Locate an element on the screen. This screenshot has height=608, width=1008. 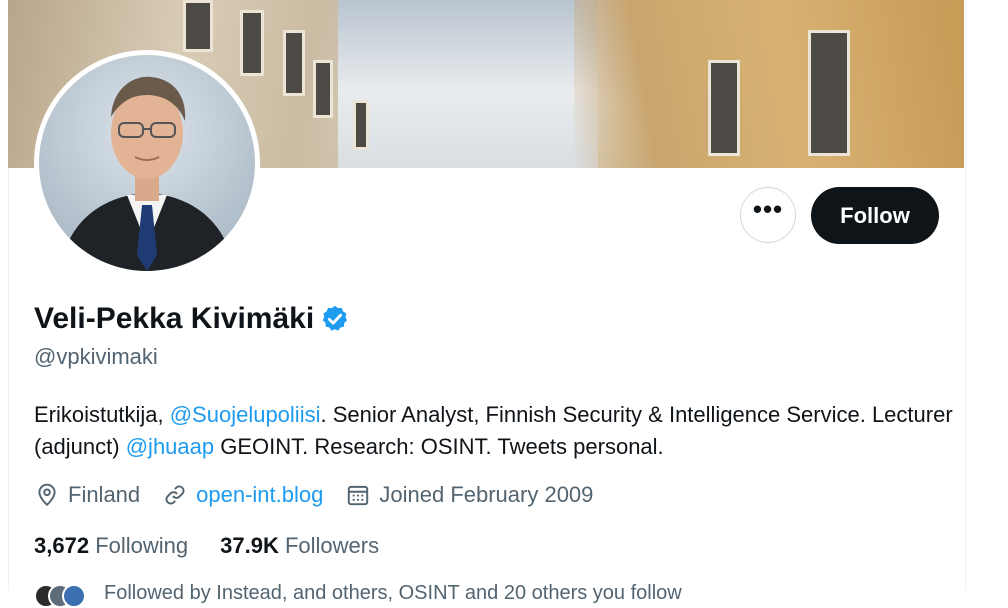
following-link: 3,672 Following is located at coordinates (111, 546).